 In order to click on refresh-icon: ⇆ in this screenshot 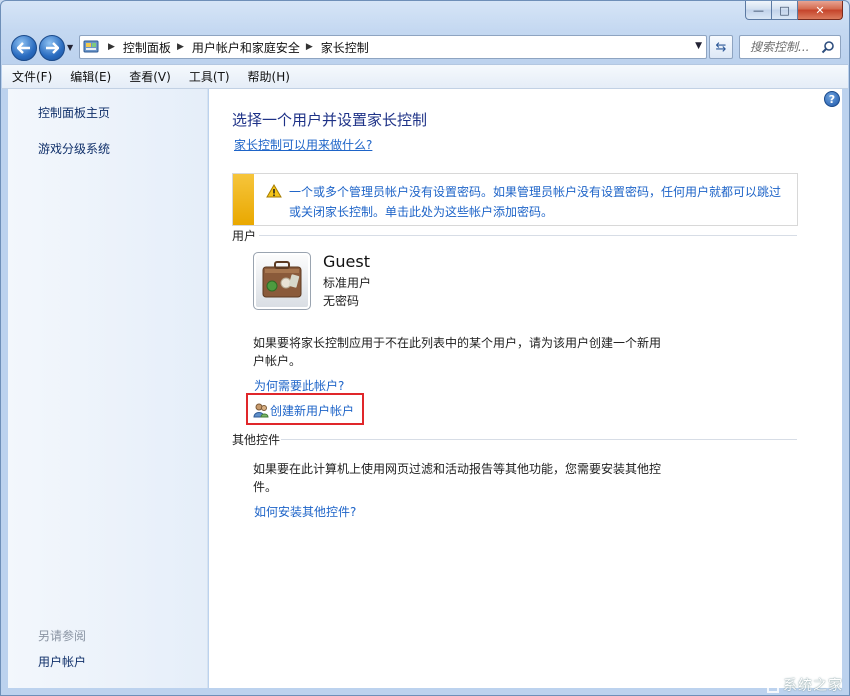, I will do `click(721, 47)`.